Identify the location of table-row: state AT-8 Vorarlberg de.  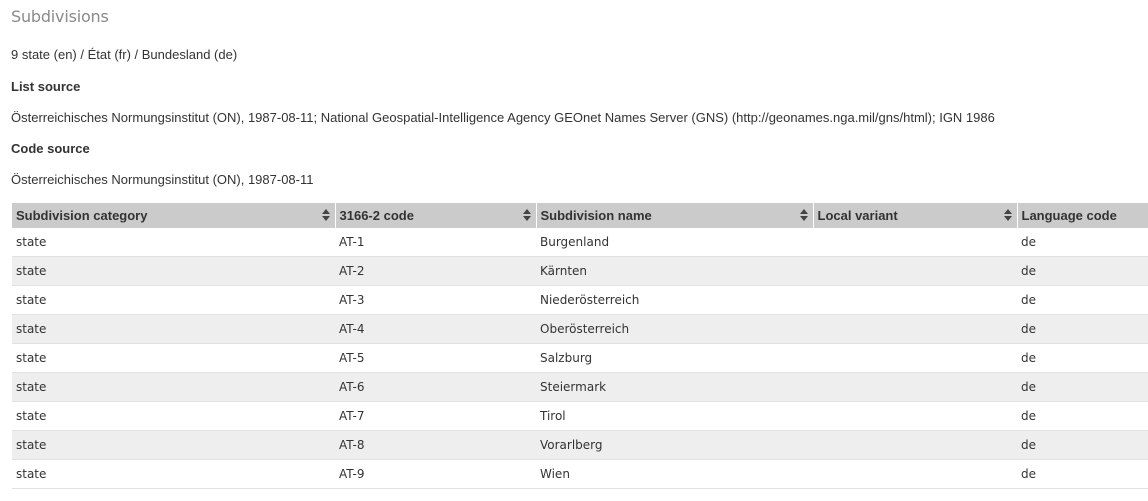
(580, 445).